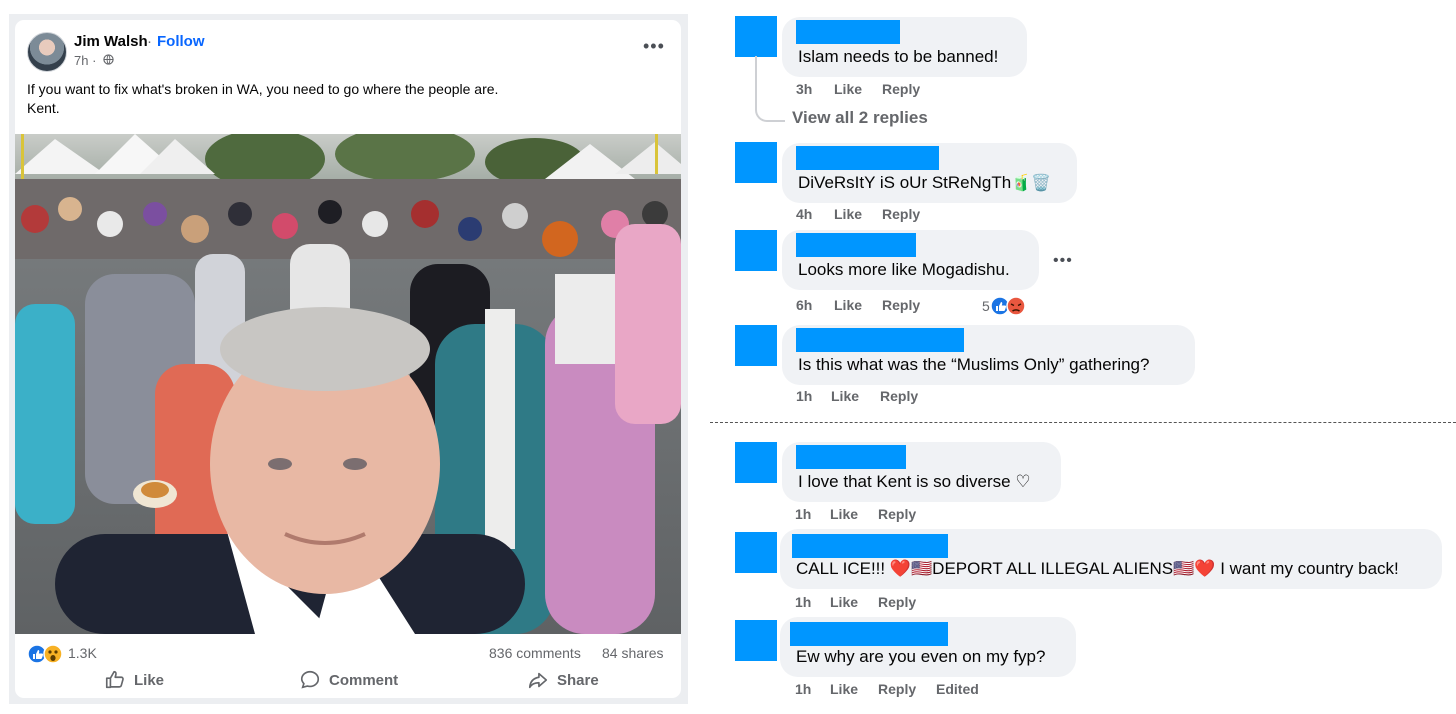 Image resolution: width=1456 pixels, height=714 pixels. Describe the element at coordinates (957, 689) in the screenshot. I see `comment-edited: Edited` at that location.